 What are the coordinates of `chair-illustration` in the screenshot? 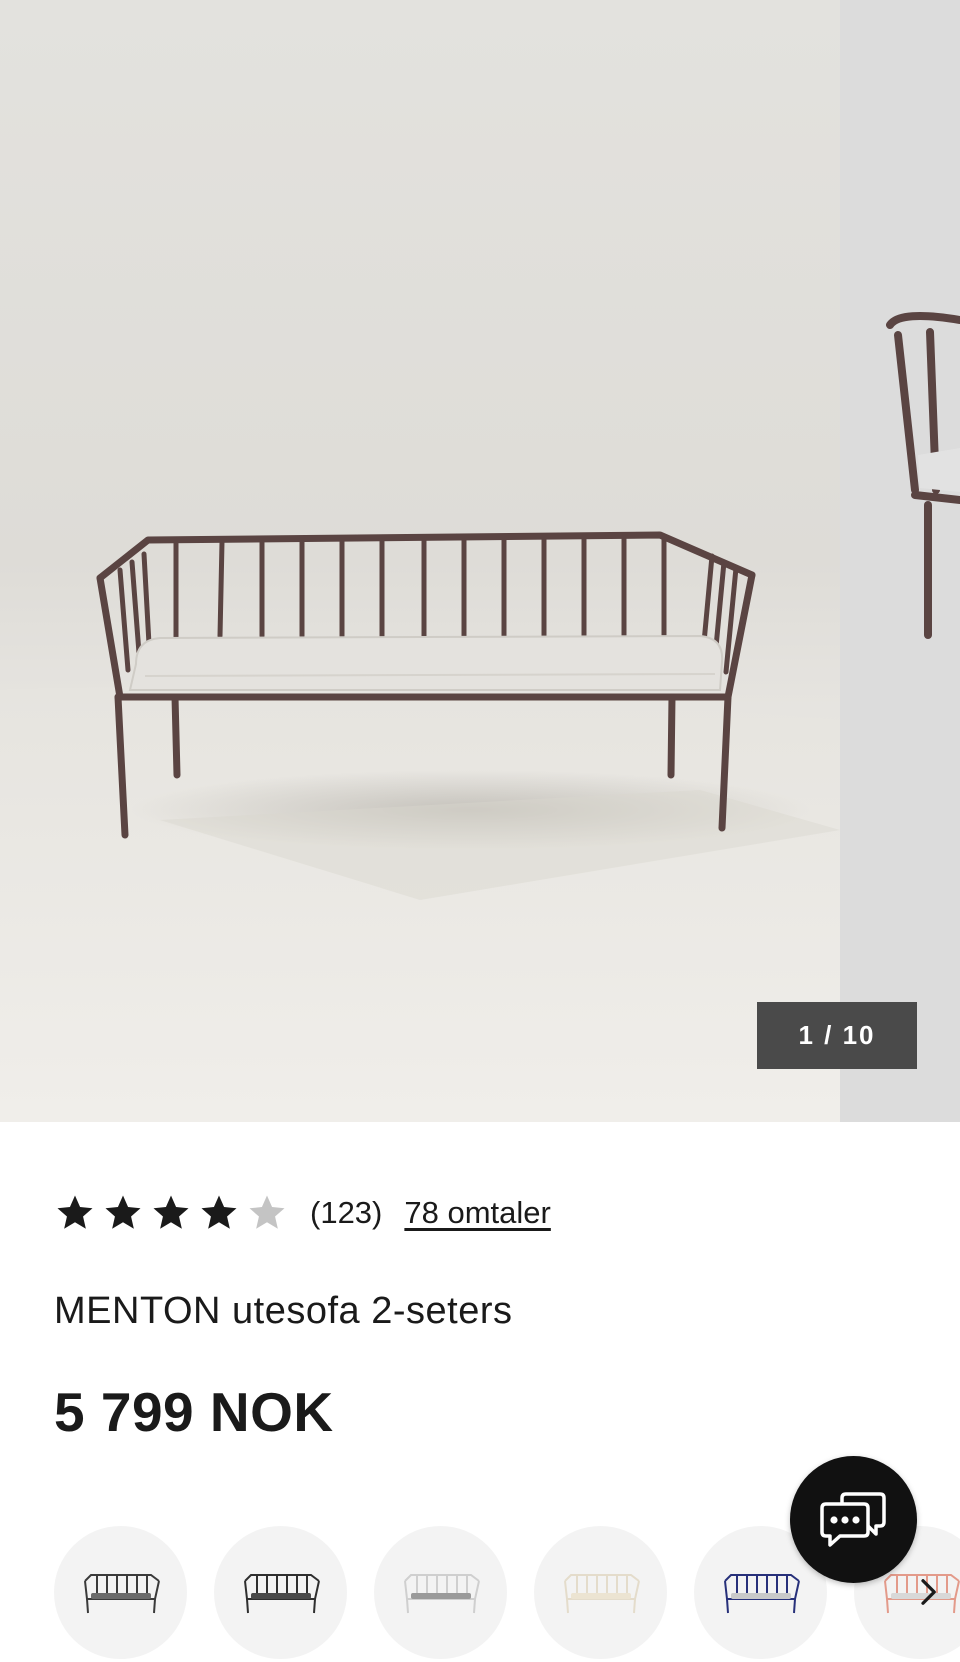 It's located at (923, 475).